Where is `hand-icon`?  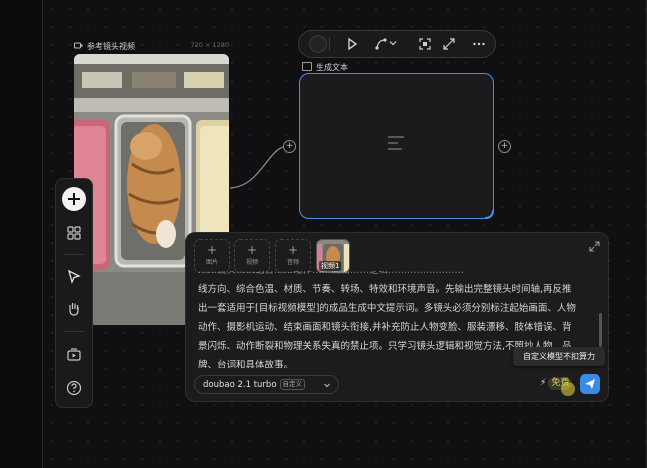
hand-icon is located at coordinates (74, 309).